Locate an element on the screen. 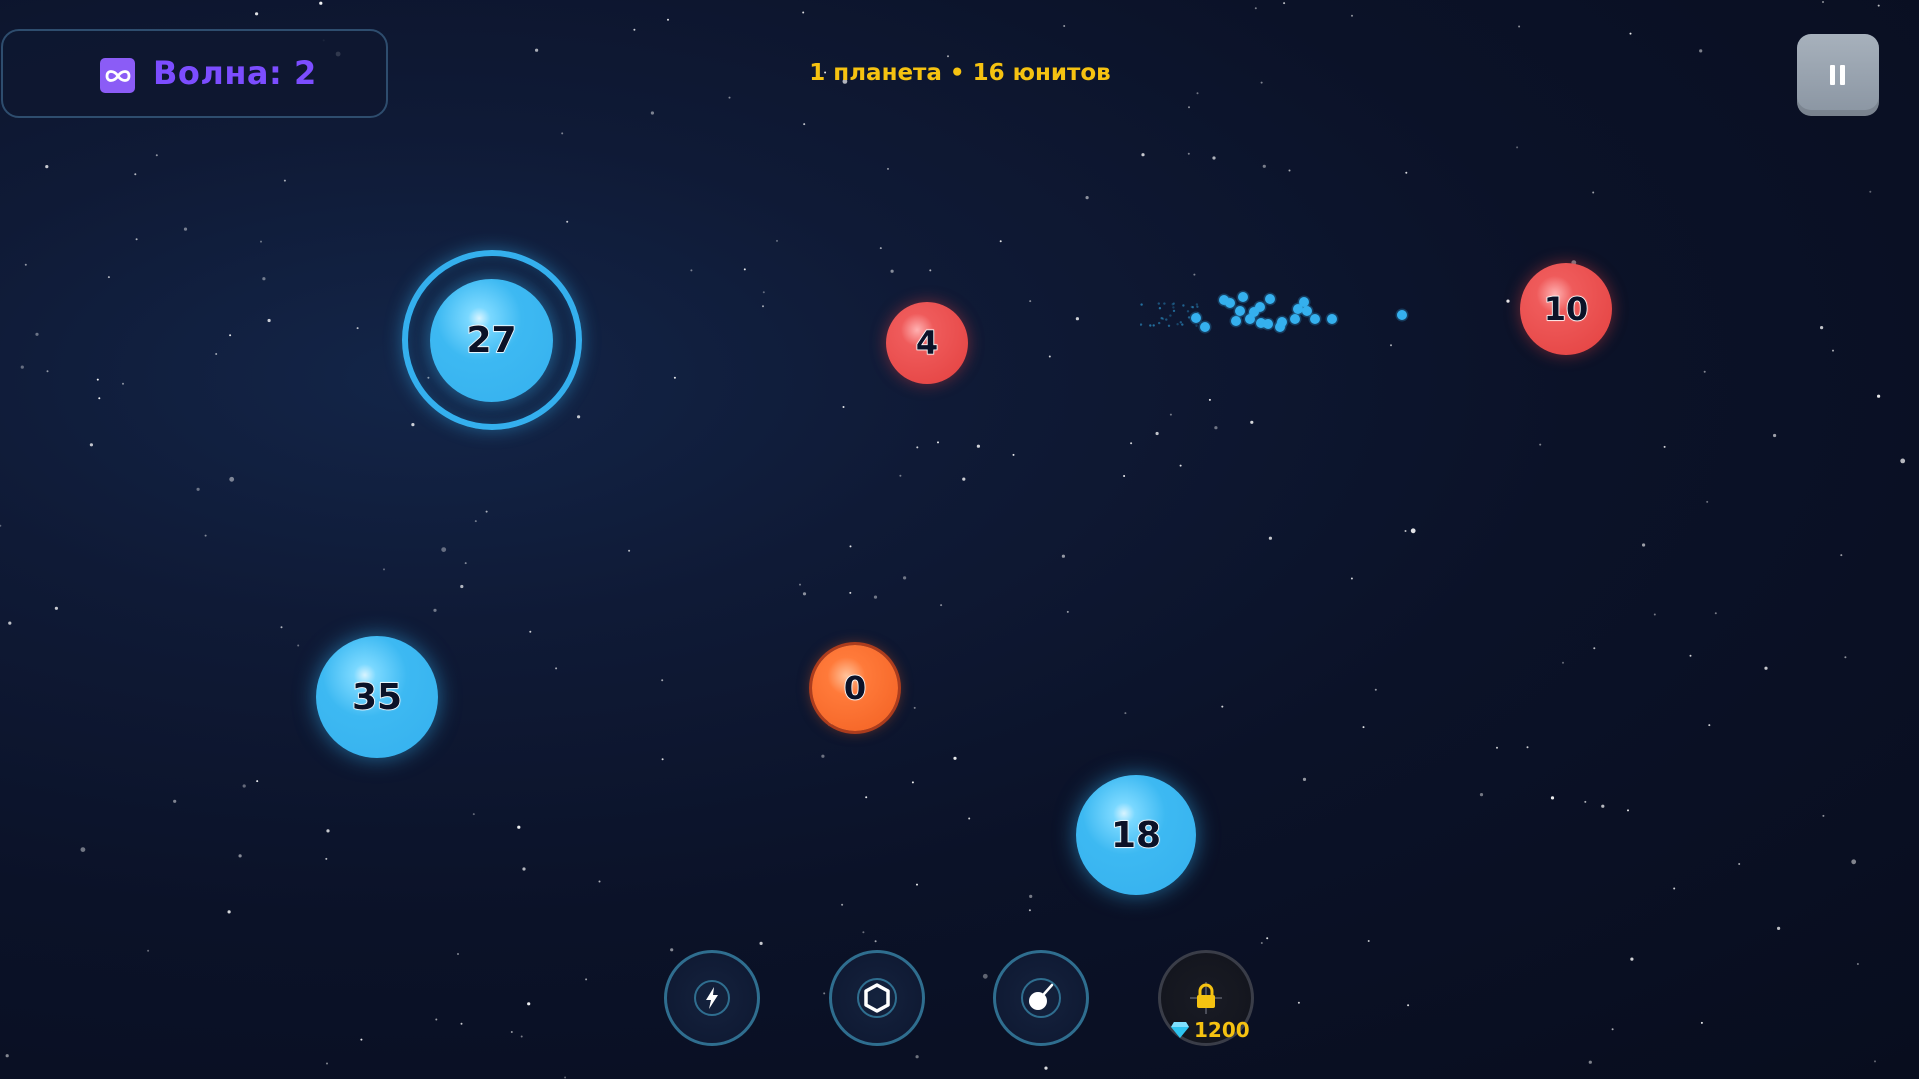  pause-icon is located at coordinates (1837, 75).